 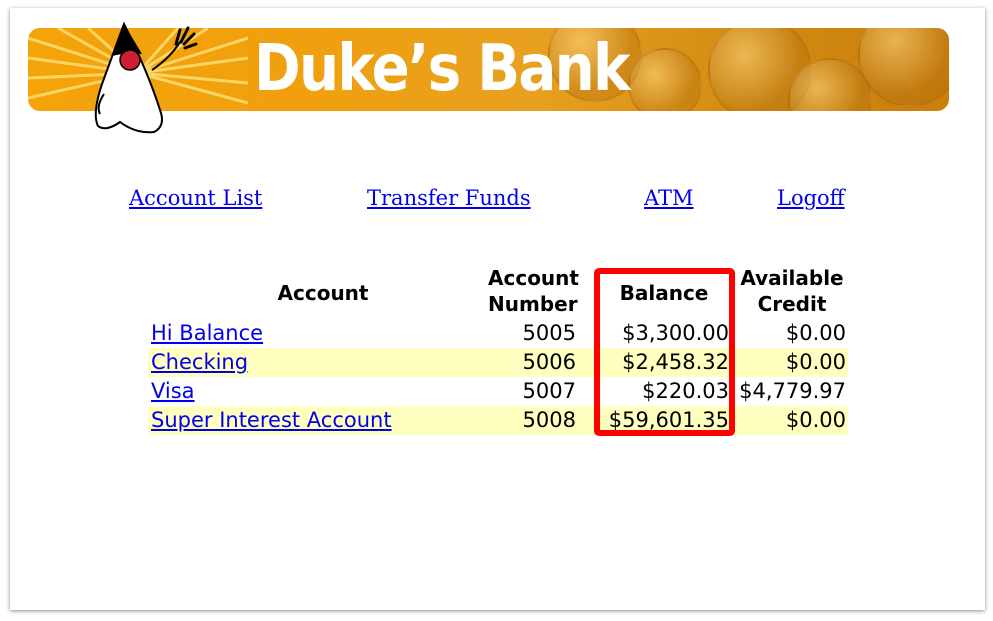 I want to click on bank-title: Duke’s Bank, so click(x=442, y=69).